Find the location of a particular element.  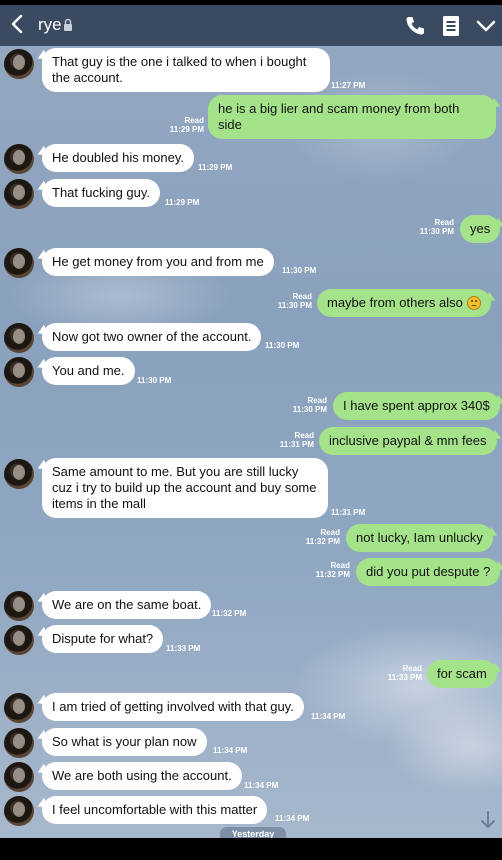

outgoing-message: inclusive paypal & mm fees is located at coordinates (408, 441).